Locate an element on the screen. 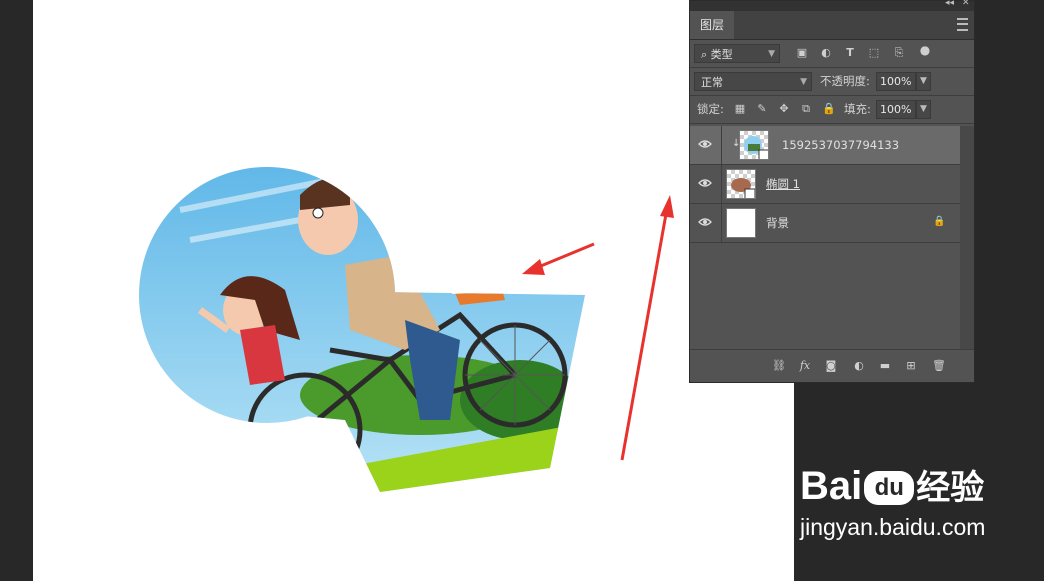 This screenshot has height=581, width=1044. opacity-dropdown: ▼ is located at coordinates (923, 81).